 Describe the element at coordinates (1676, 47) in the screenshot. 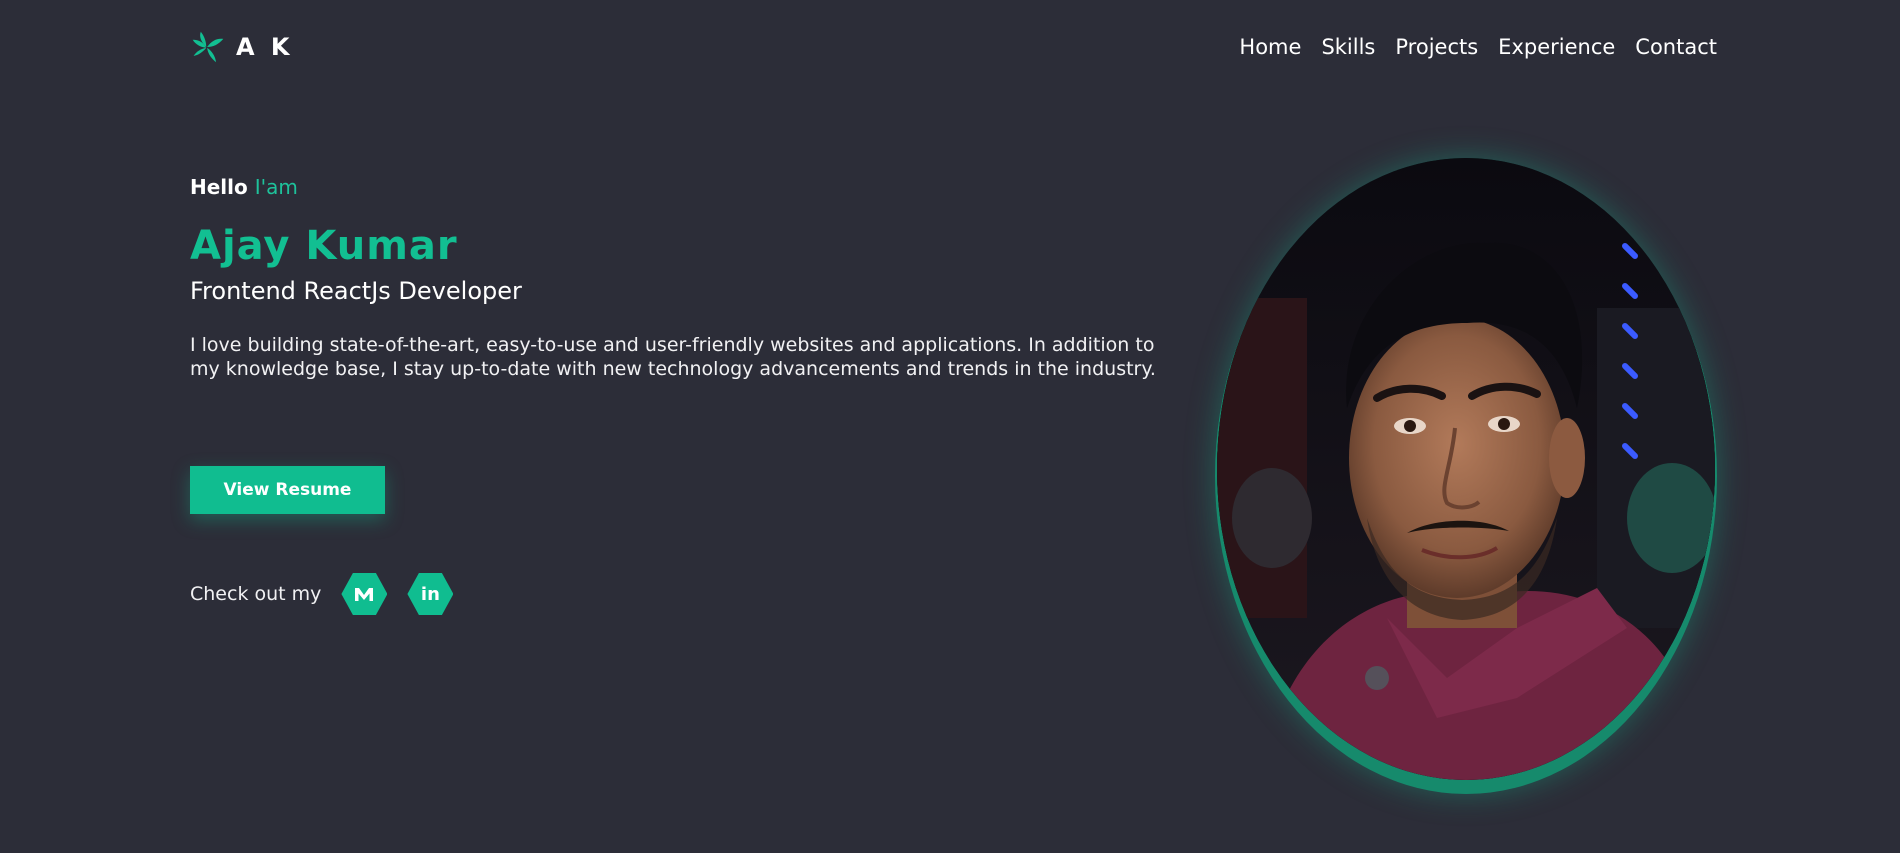

I see `nav-contact: Contact` at that location.